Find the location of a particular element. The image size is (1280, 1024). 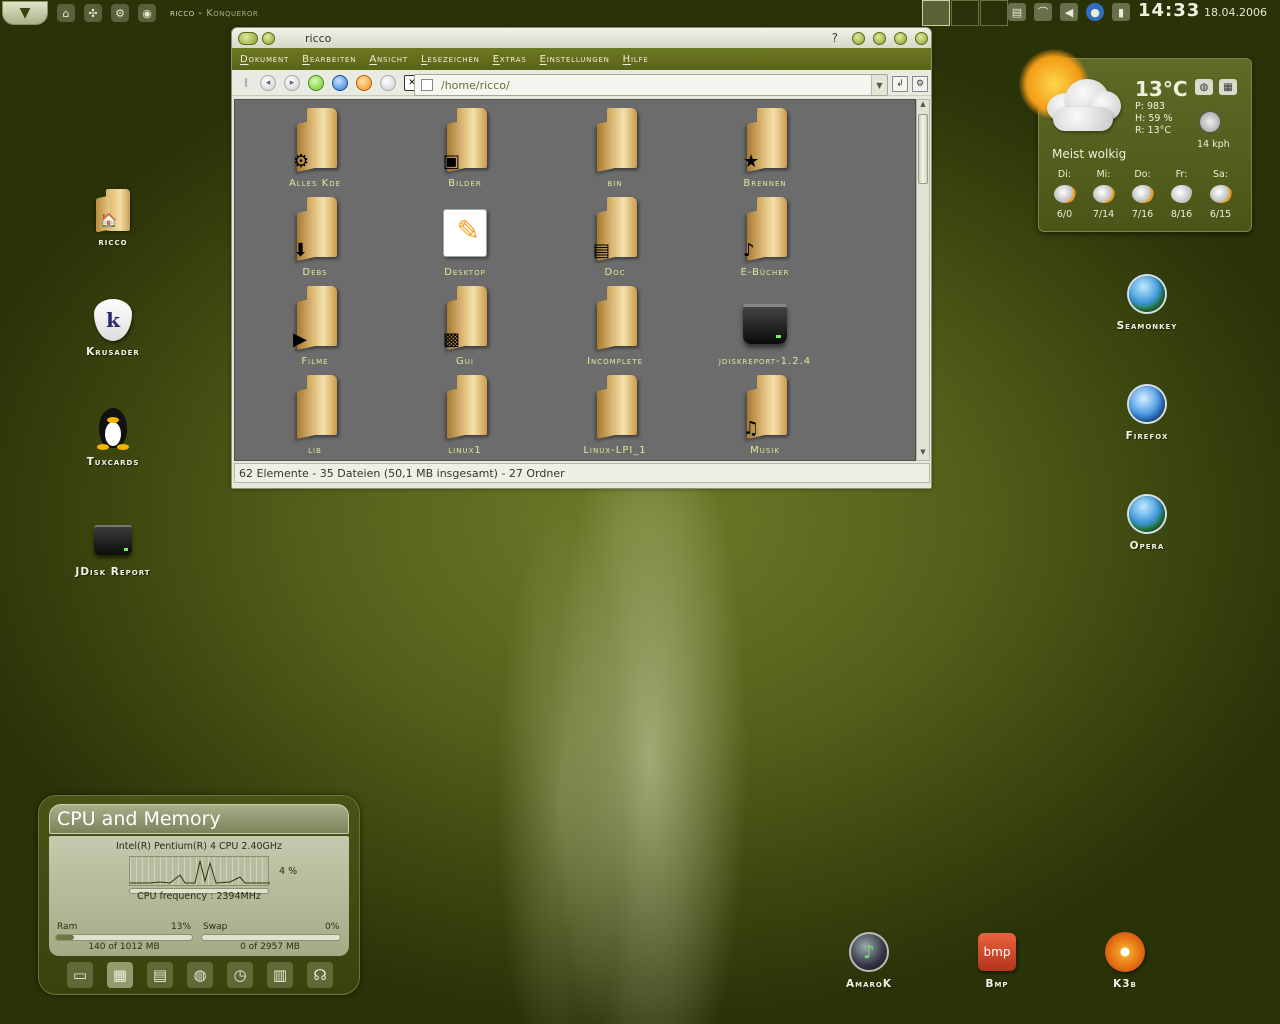

file-item-label: Filme is located at coordinates (315, 361).